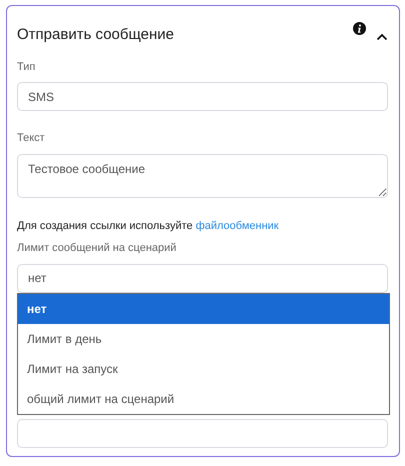 Image resolution: width=405 pixels, height=466 pixels. What do you see at coordinates (203, 309) in the screenshot?
I see `dropdown-option: нет` at bounding box center [203, 309].